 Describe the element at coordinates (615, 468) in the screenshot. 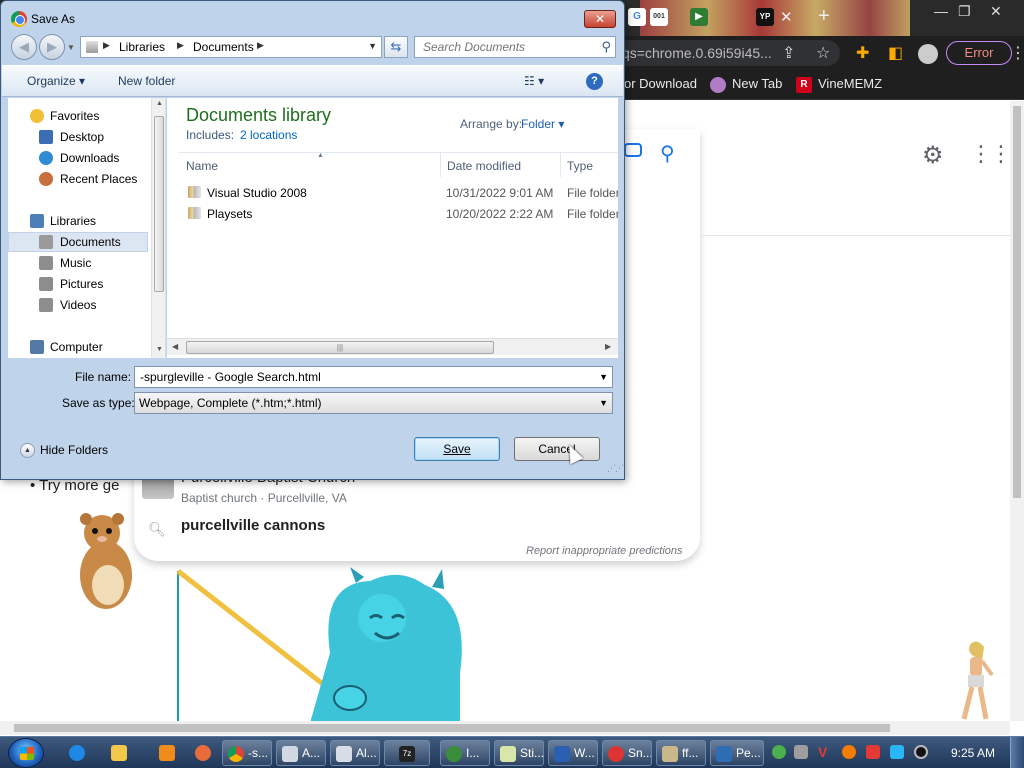

I see `resize-grip-icon: ⋰⋰` at that location.